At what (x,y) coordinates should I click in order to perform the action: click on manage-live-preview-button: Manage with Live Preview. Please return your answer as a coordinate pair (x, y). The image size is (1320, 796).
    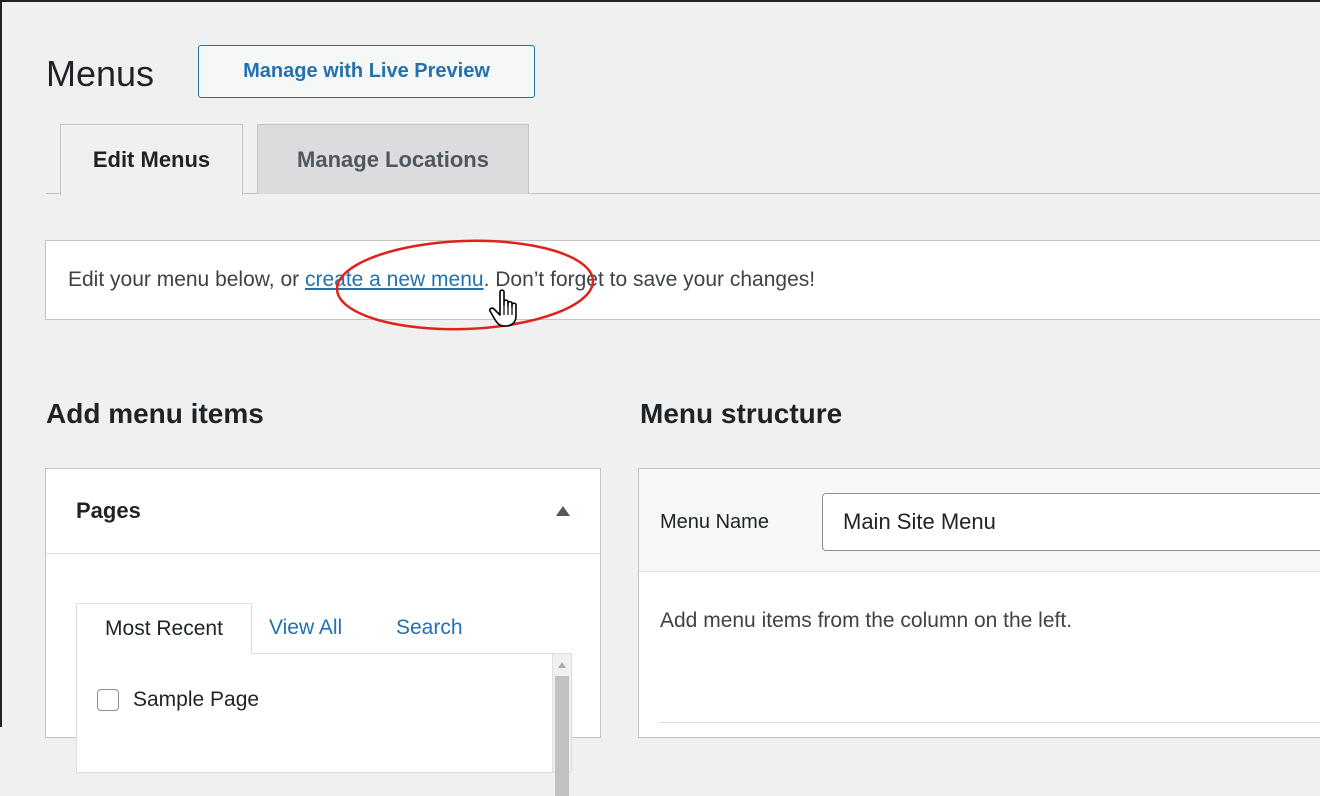
    Looking at the image, I should click on (366, 71).